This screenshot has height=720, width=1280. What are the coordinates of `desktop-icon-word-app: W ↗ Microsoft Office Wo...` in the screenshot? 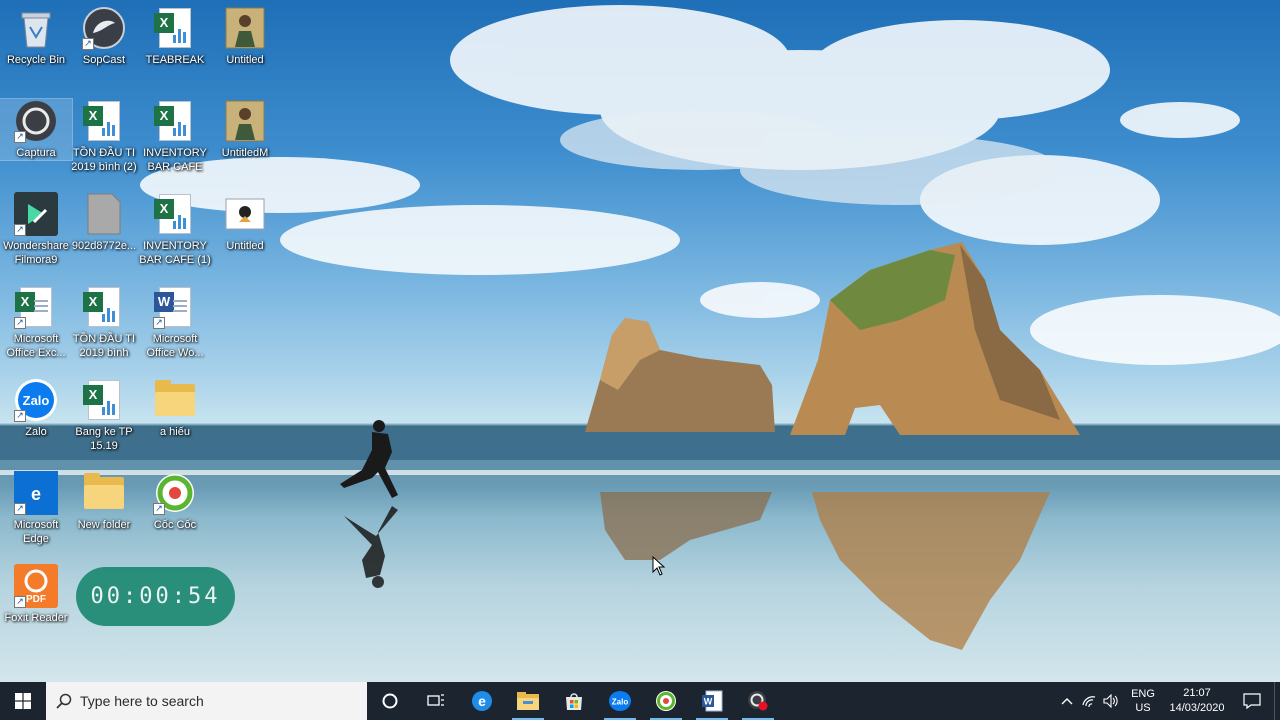 It's located at (175, 322).